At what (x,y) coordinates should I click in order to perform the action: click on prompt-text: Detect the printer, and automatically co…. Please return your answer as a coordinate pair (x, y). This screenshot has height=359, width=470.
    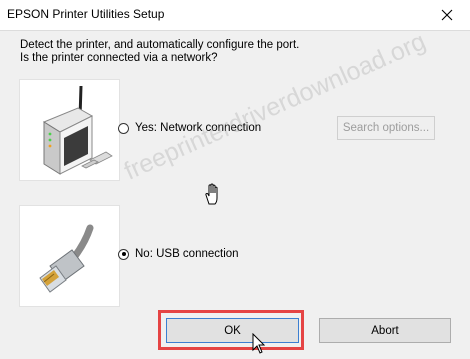
    Looking at the image, I should click on (159, 52).